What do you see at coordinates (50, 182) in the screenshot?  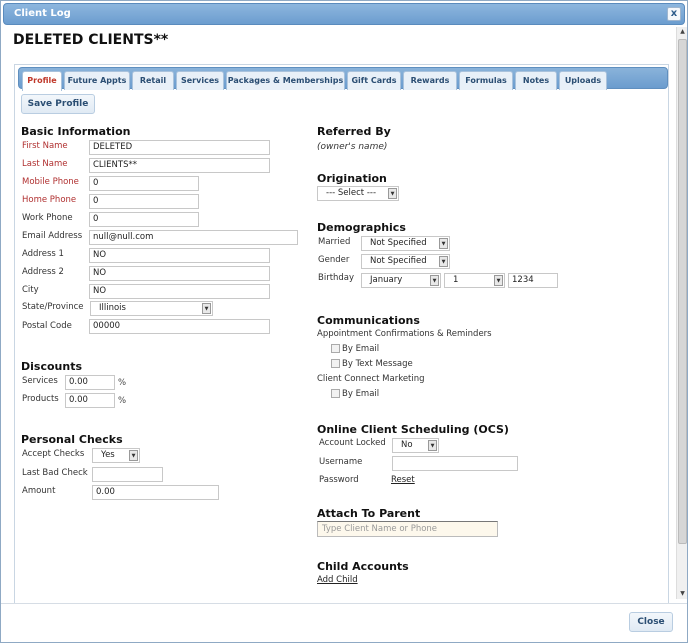 I see `mobile-phone-label: Mobile Phone` at bounding box center [50, 182].